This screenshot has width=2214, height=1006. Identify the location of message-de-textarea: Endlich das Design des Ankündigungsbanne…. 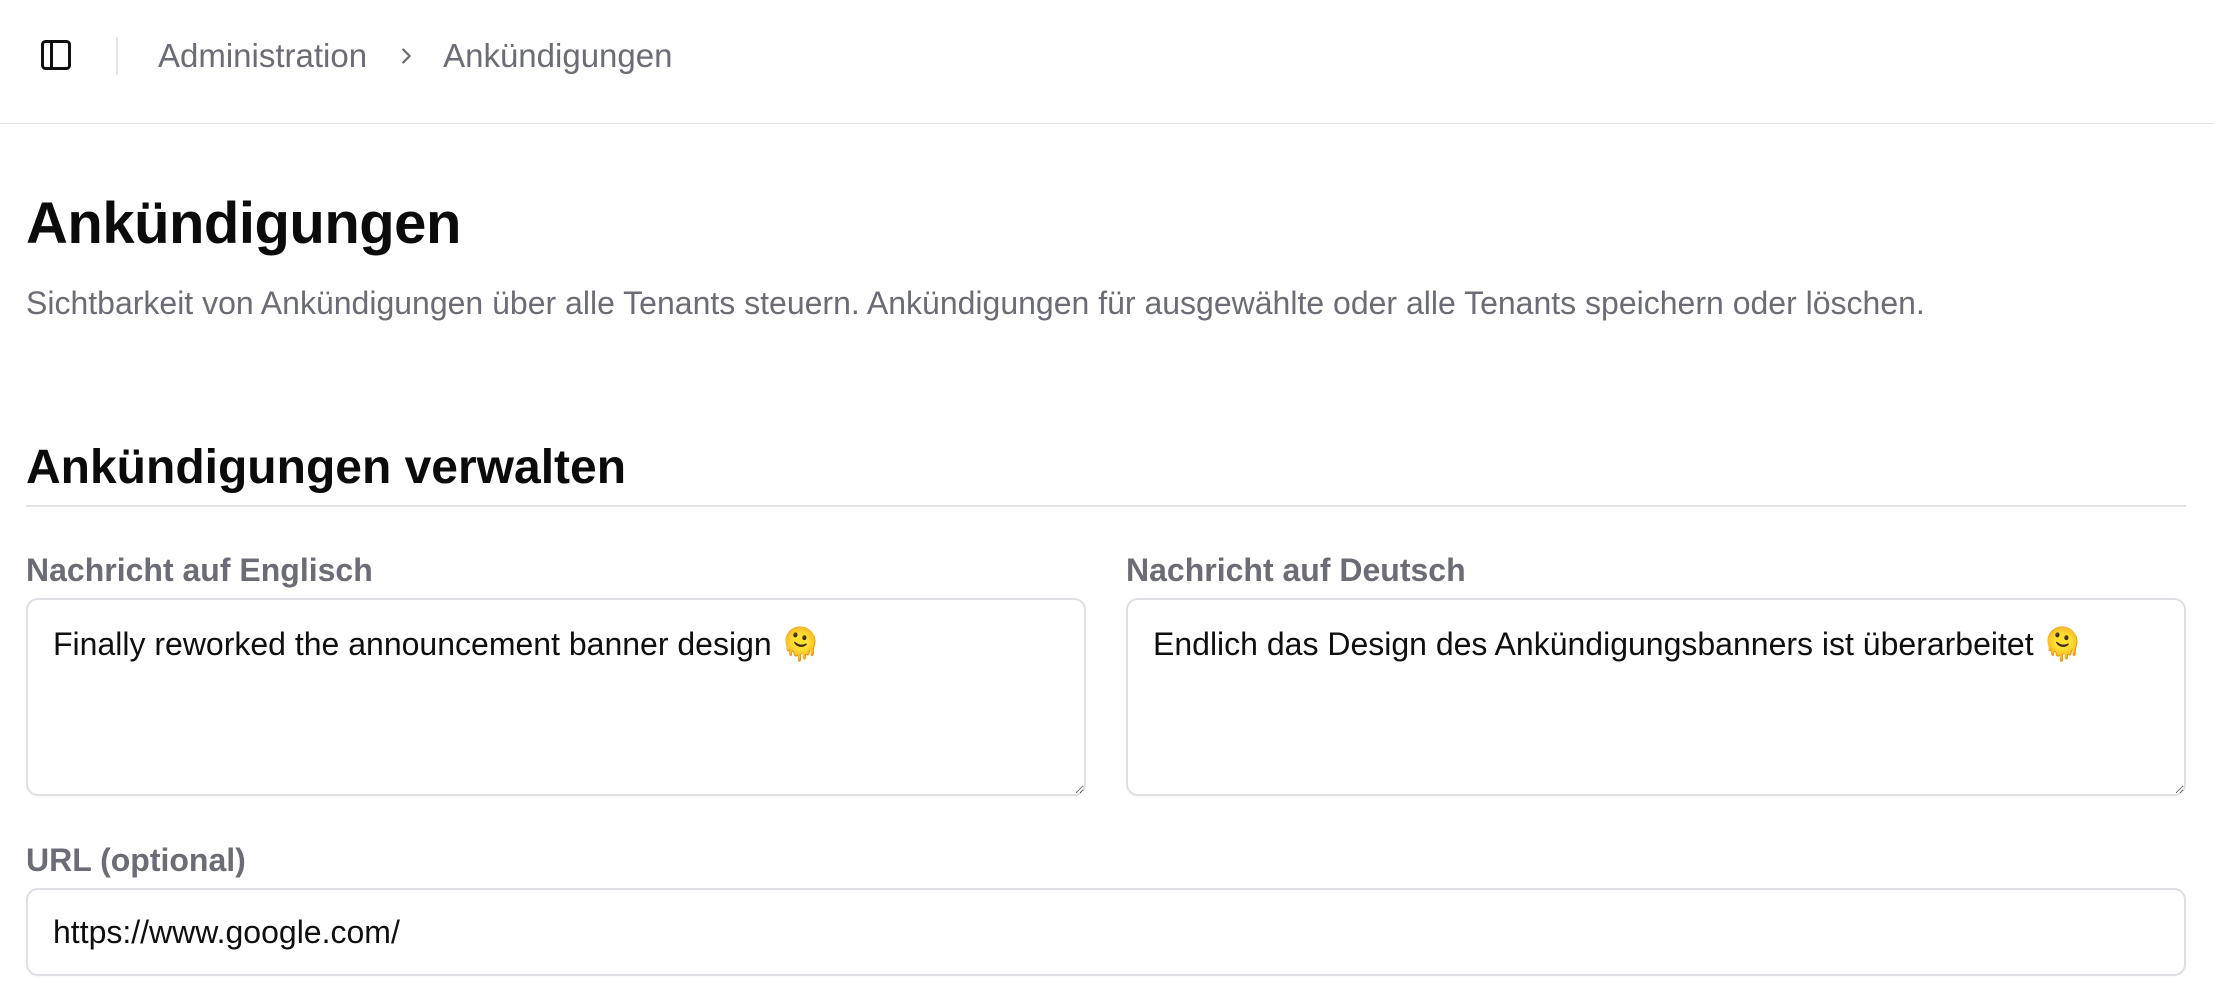
(1656, 697).